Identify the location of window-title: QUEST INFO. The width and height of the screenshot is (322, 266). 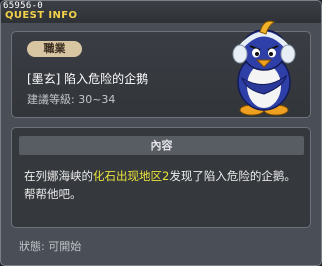
(41, 15).